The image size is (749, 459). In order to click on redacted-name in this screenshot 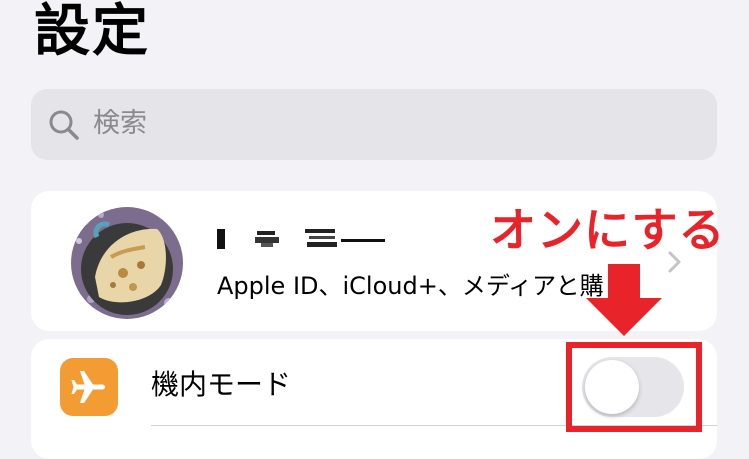, I will do `click(301, 239)`.